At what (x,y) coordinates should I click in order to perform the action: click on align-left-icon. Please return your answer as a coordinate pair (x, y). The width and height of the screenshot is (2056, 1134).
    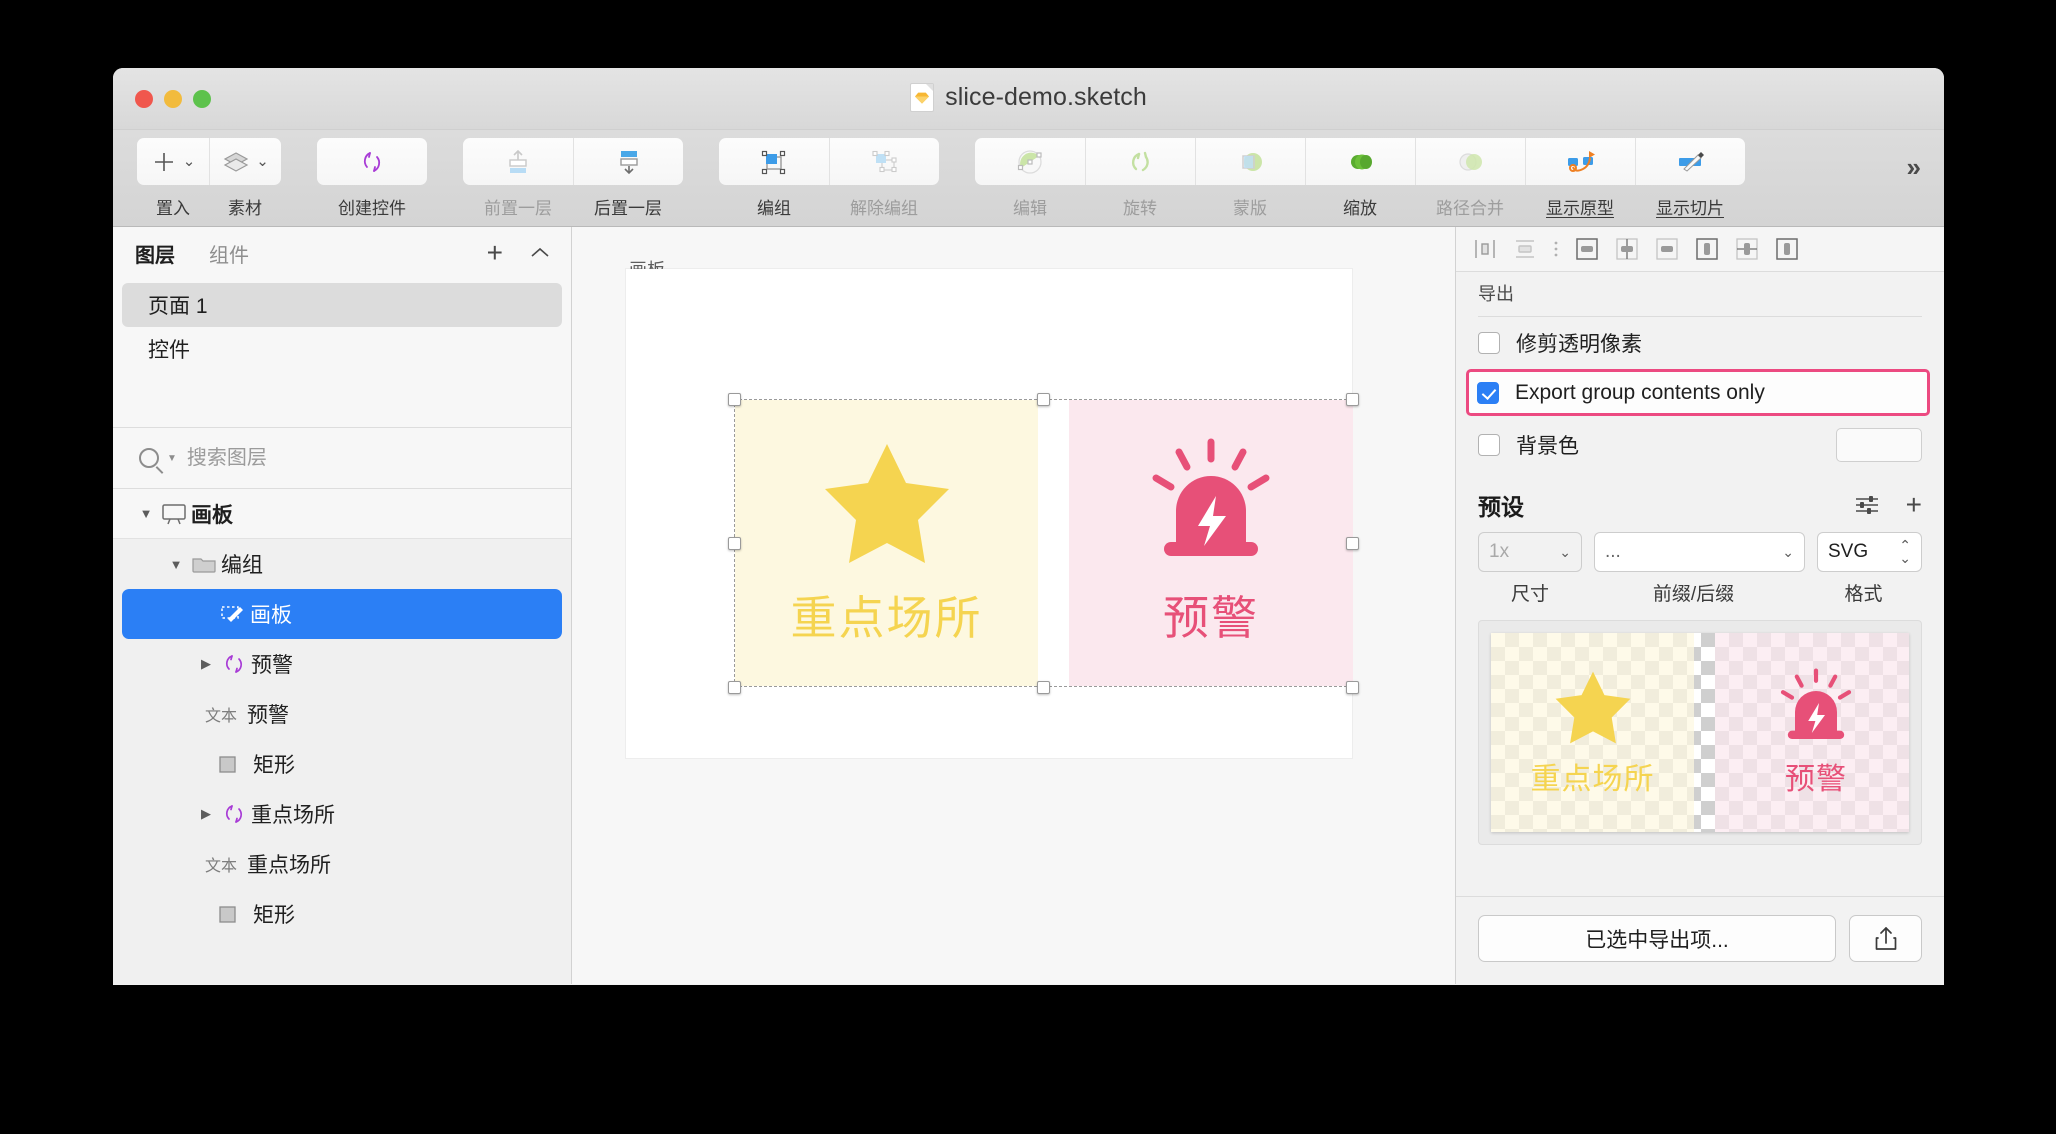
    Looking at the image, I should click on (1485, 249).